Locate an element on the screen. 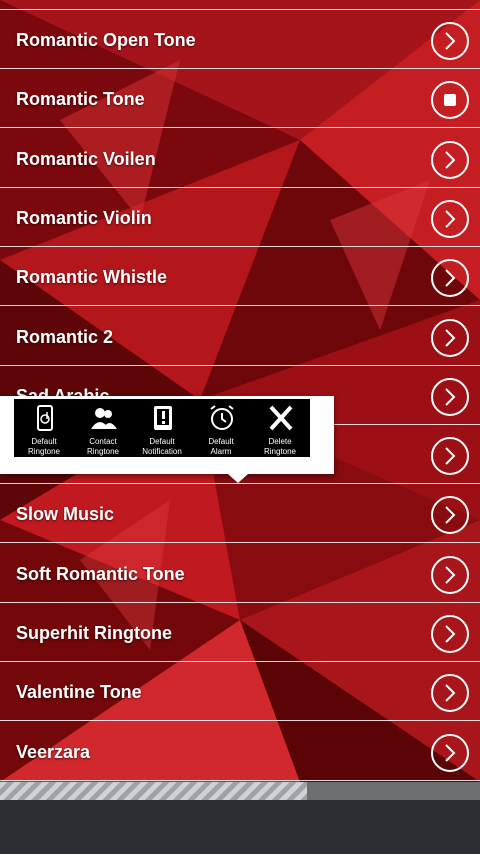 This screenshot has height=854, width=480. delete-x-icon is located at coordinates (281, 418).